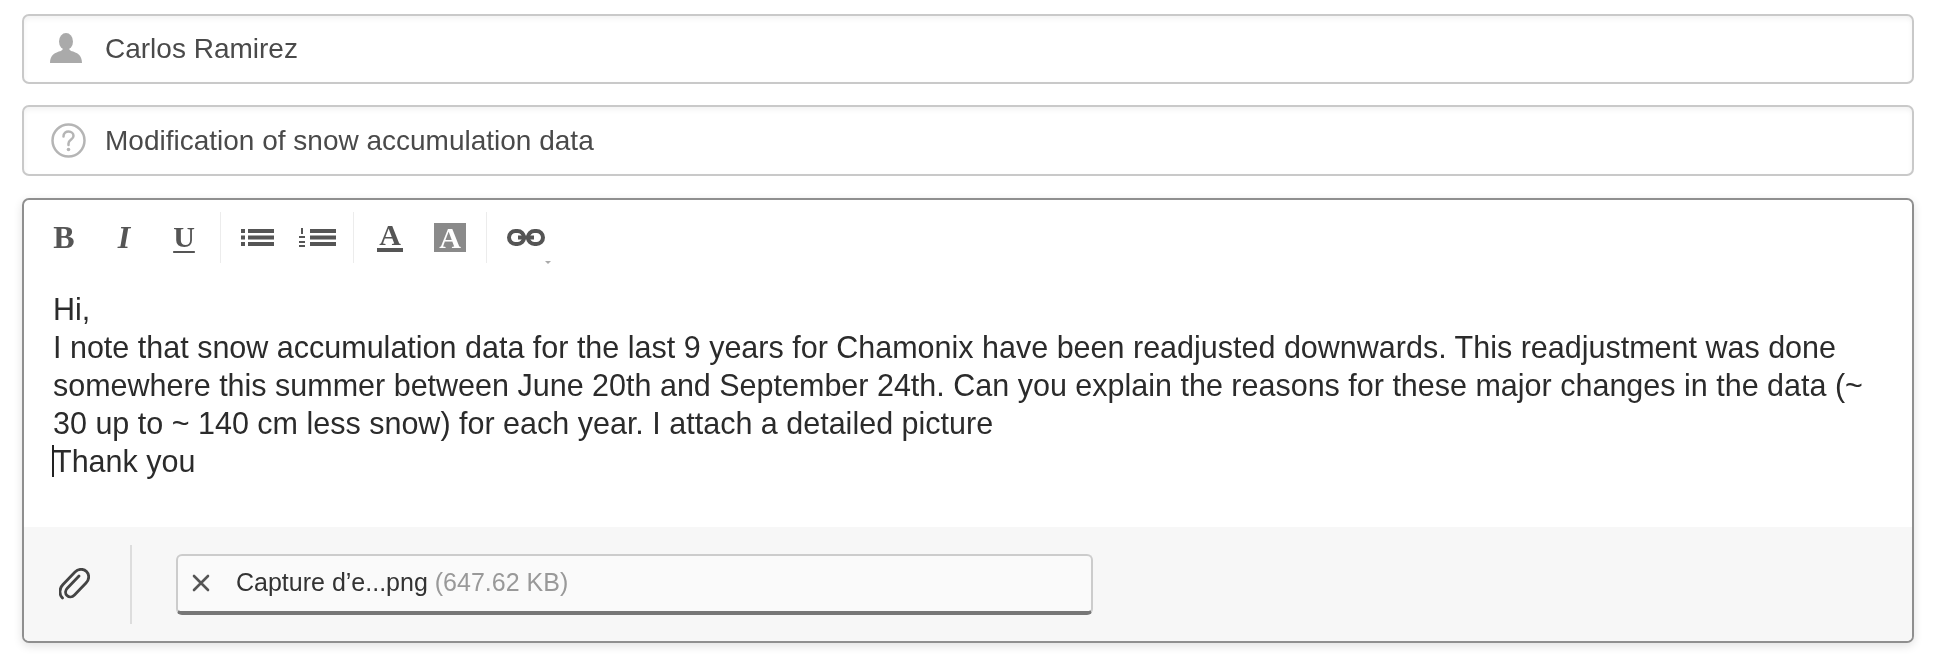 This screenshot has width=1934, height=666. Describe the element at coordinates (68, 140) in the screenshot. I see `question-circle-icon` at that location.